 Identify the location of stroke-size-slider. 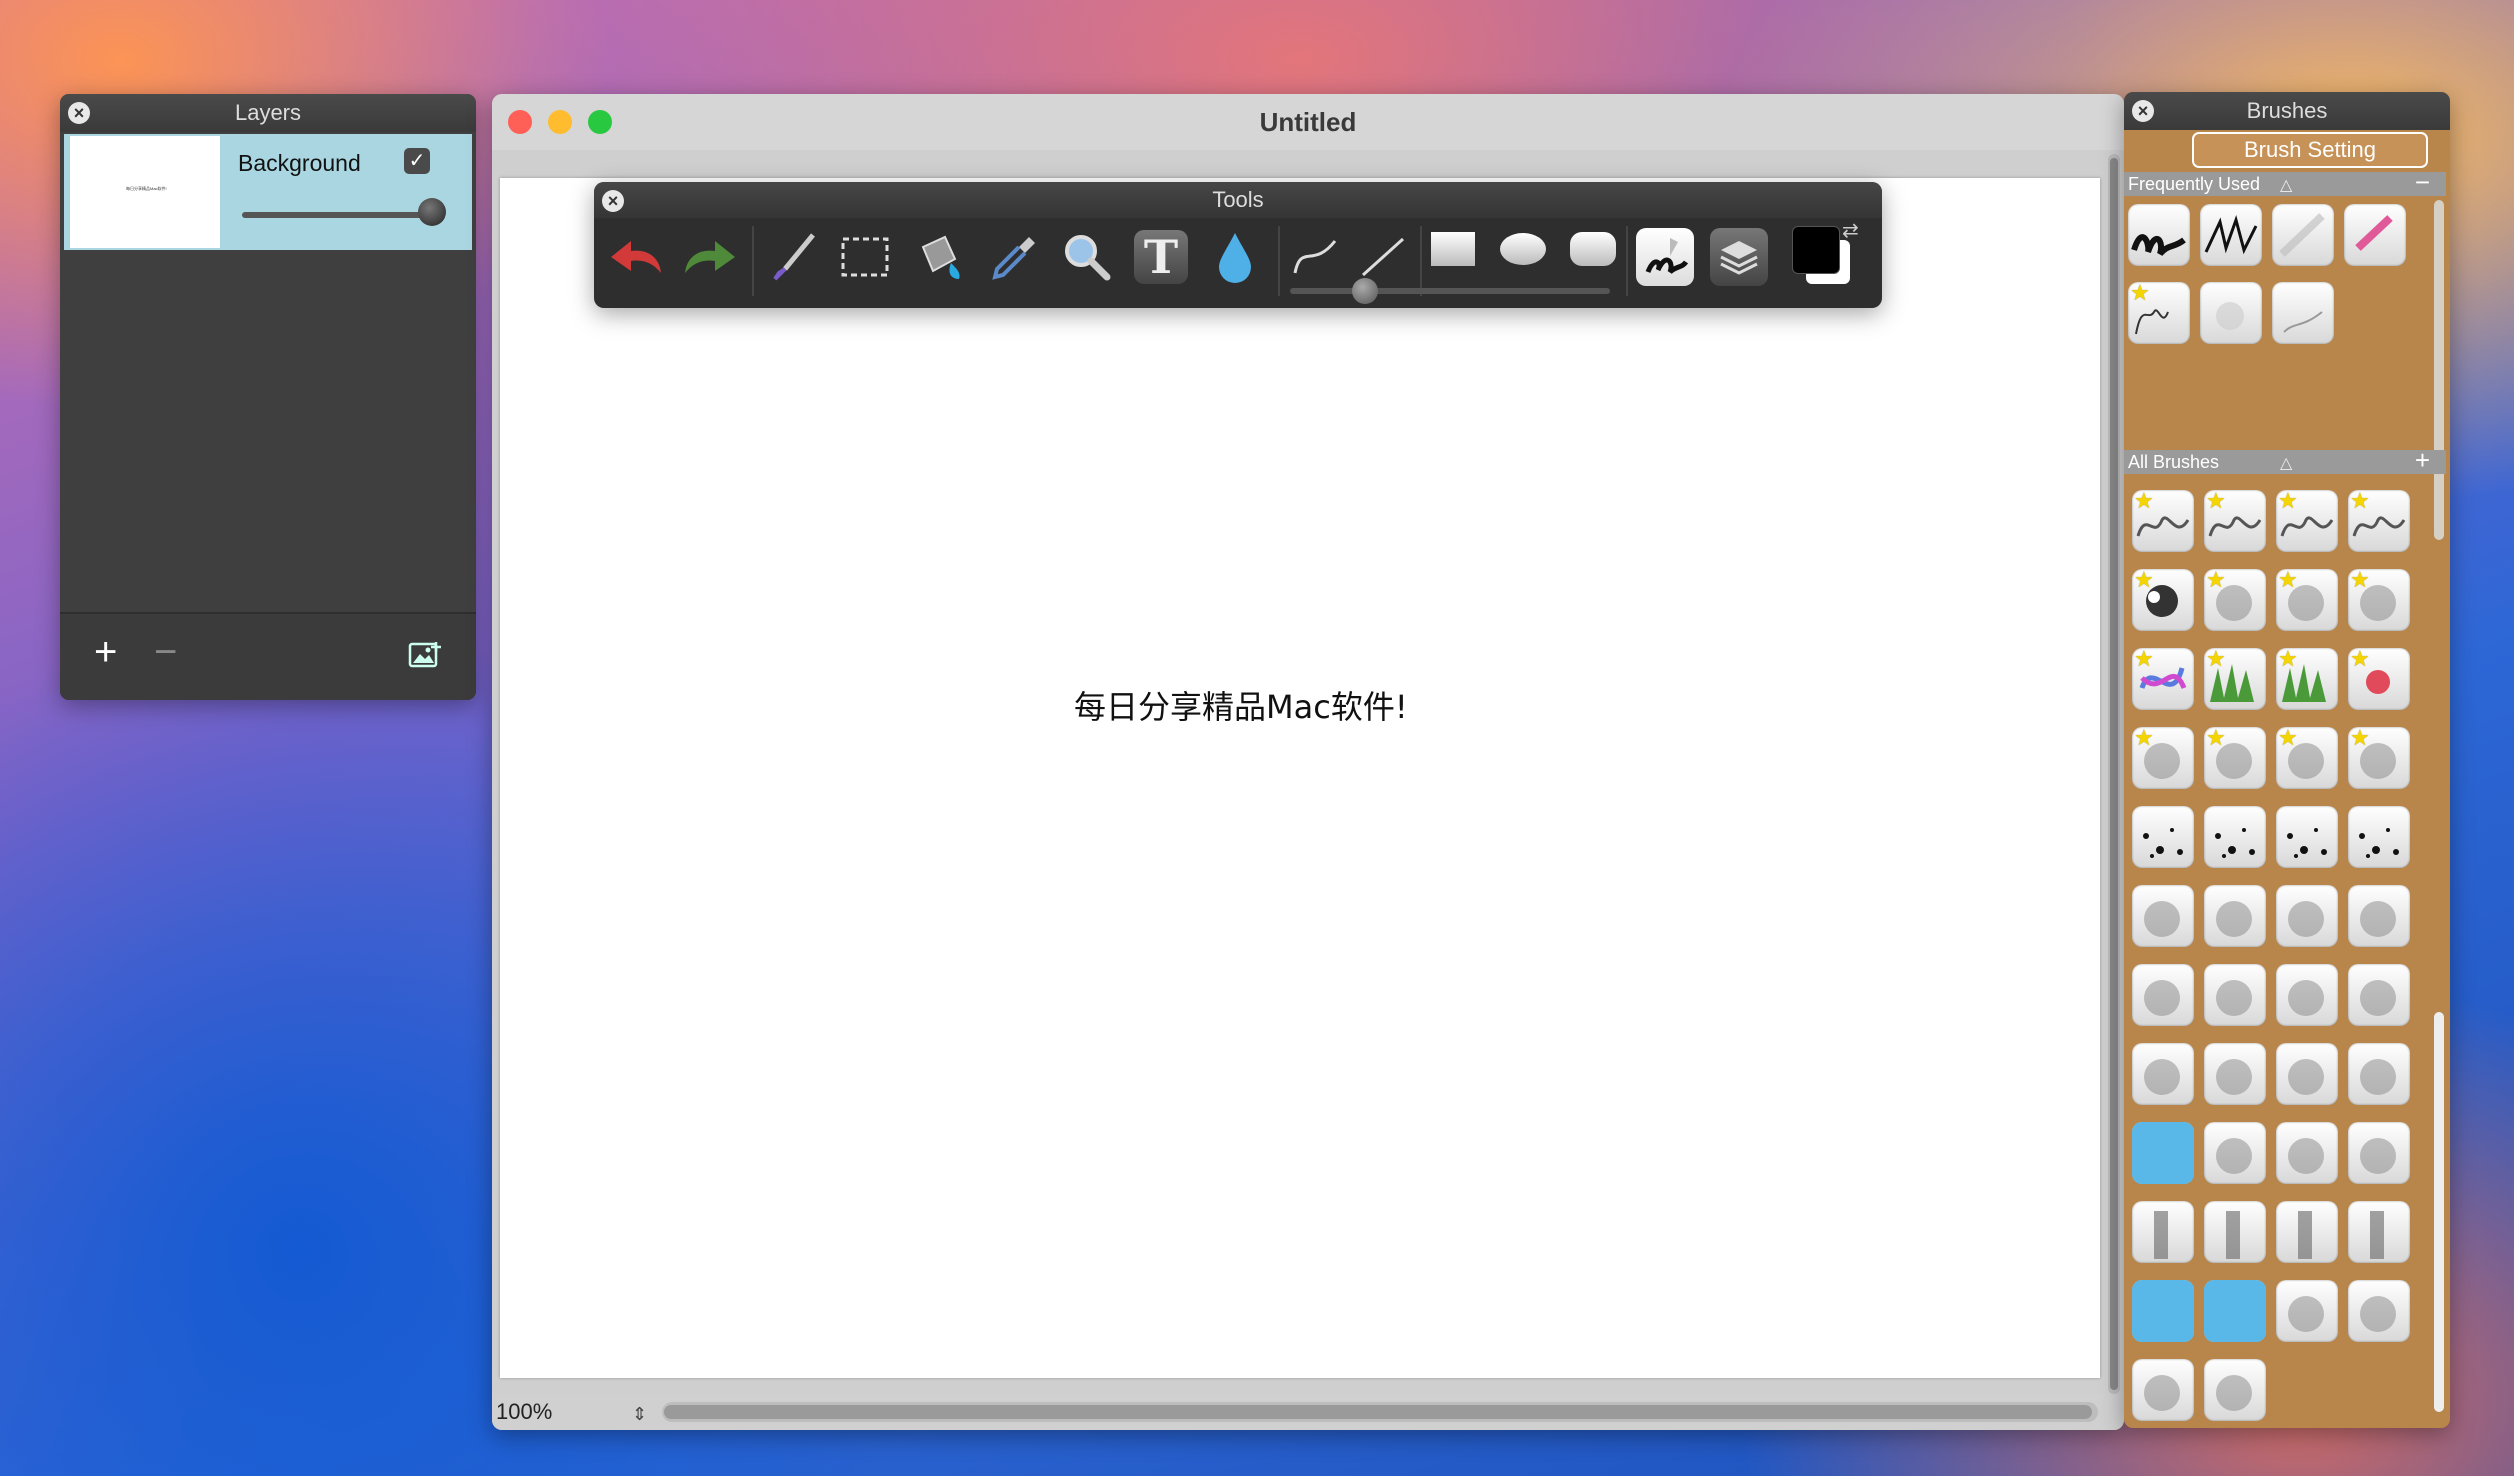
(1450, 291).